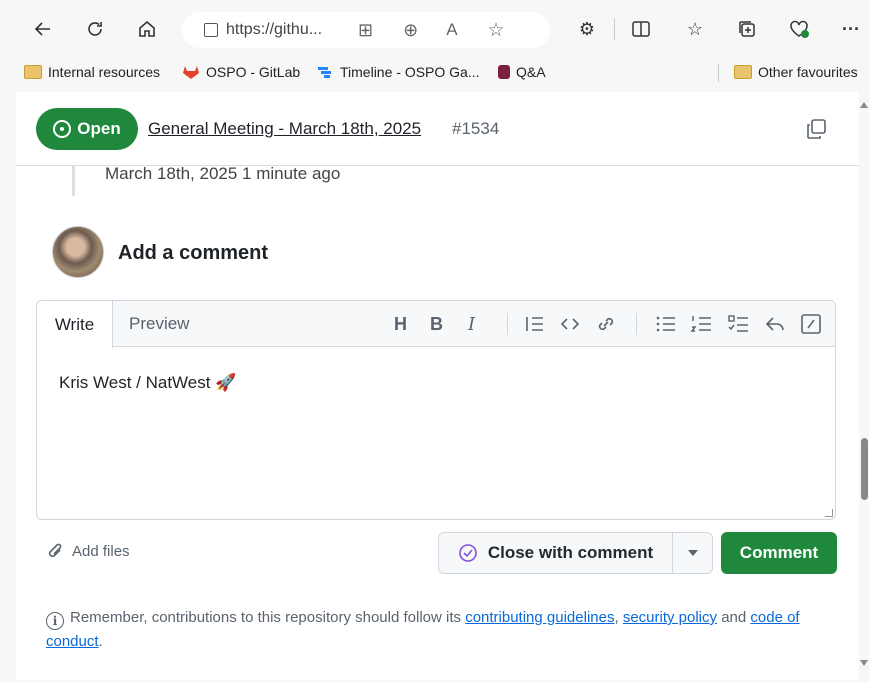 This screenshot has width=869, height=682. I want to click on toolbar-divider, so click(614, 29).